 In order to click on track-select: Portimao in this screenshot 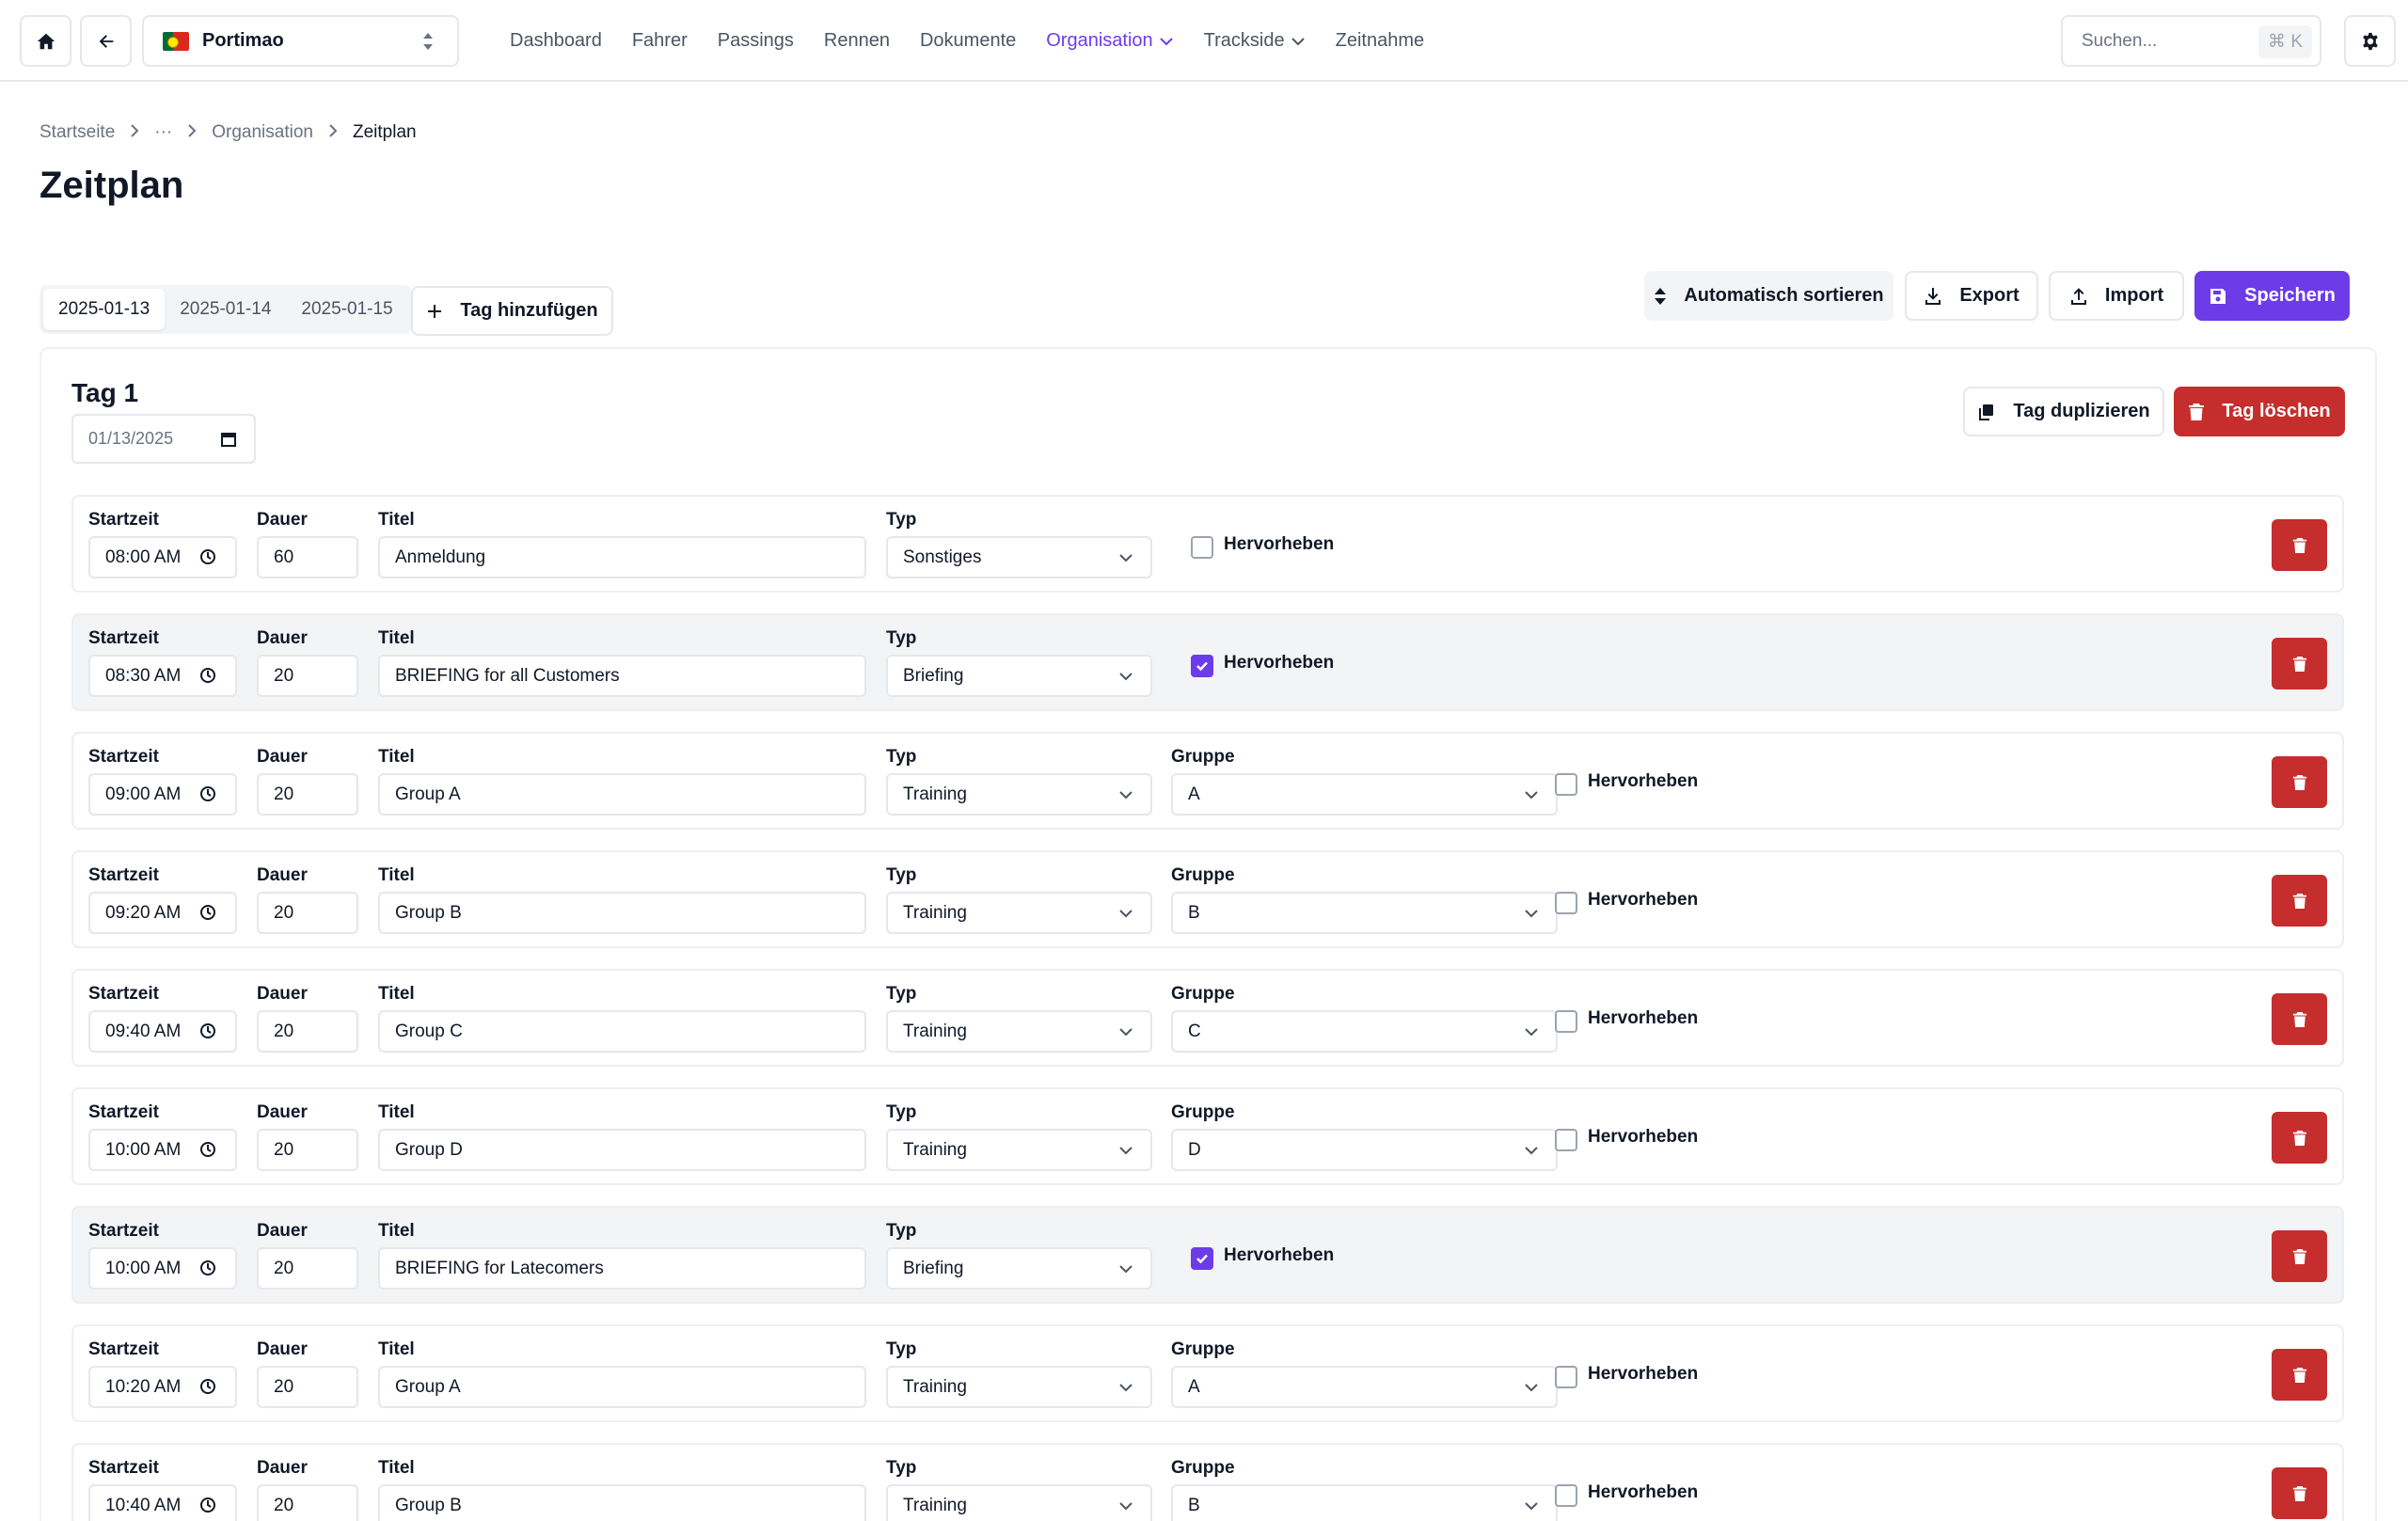, I will do `click(300, 41)`.